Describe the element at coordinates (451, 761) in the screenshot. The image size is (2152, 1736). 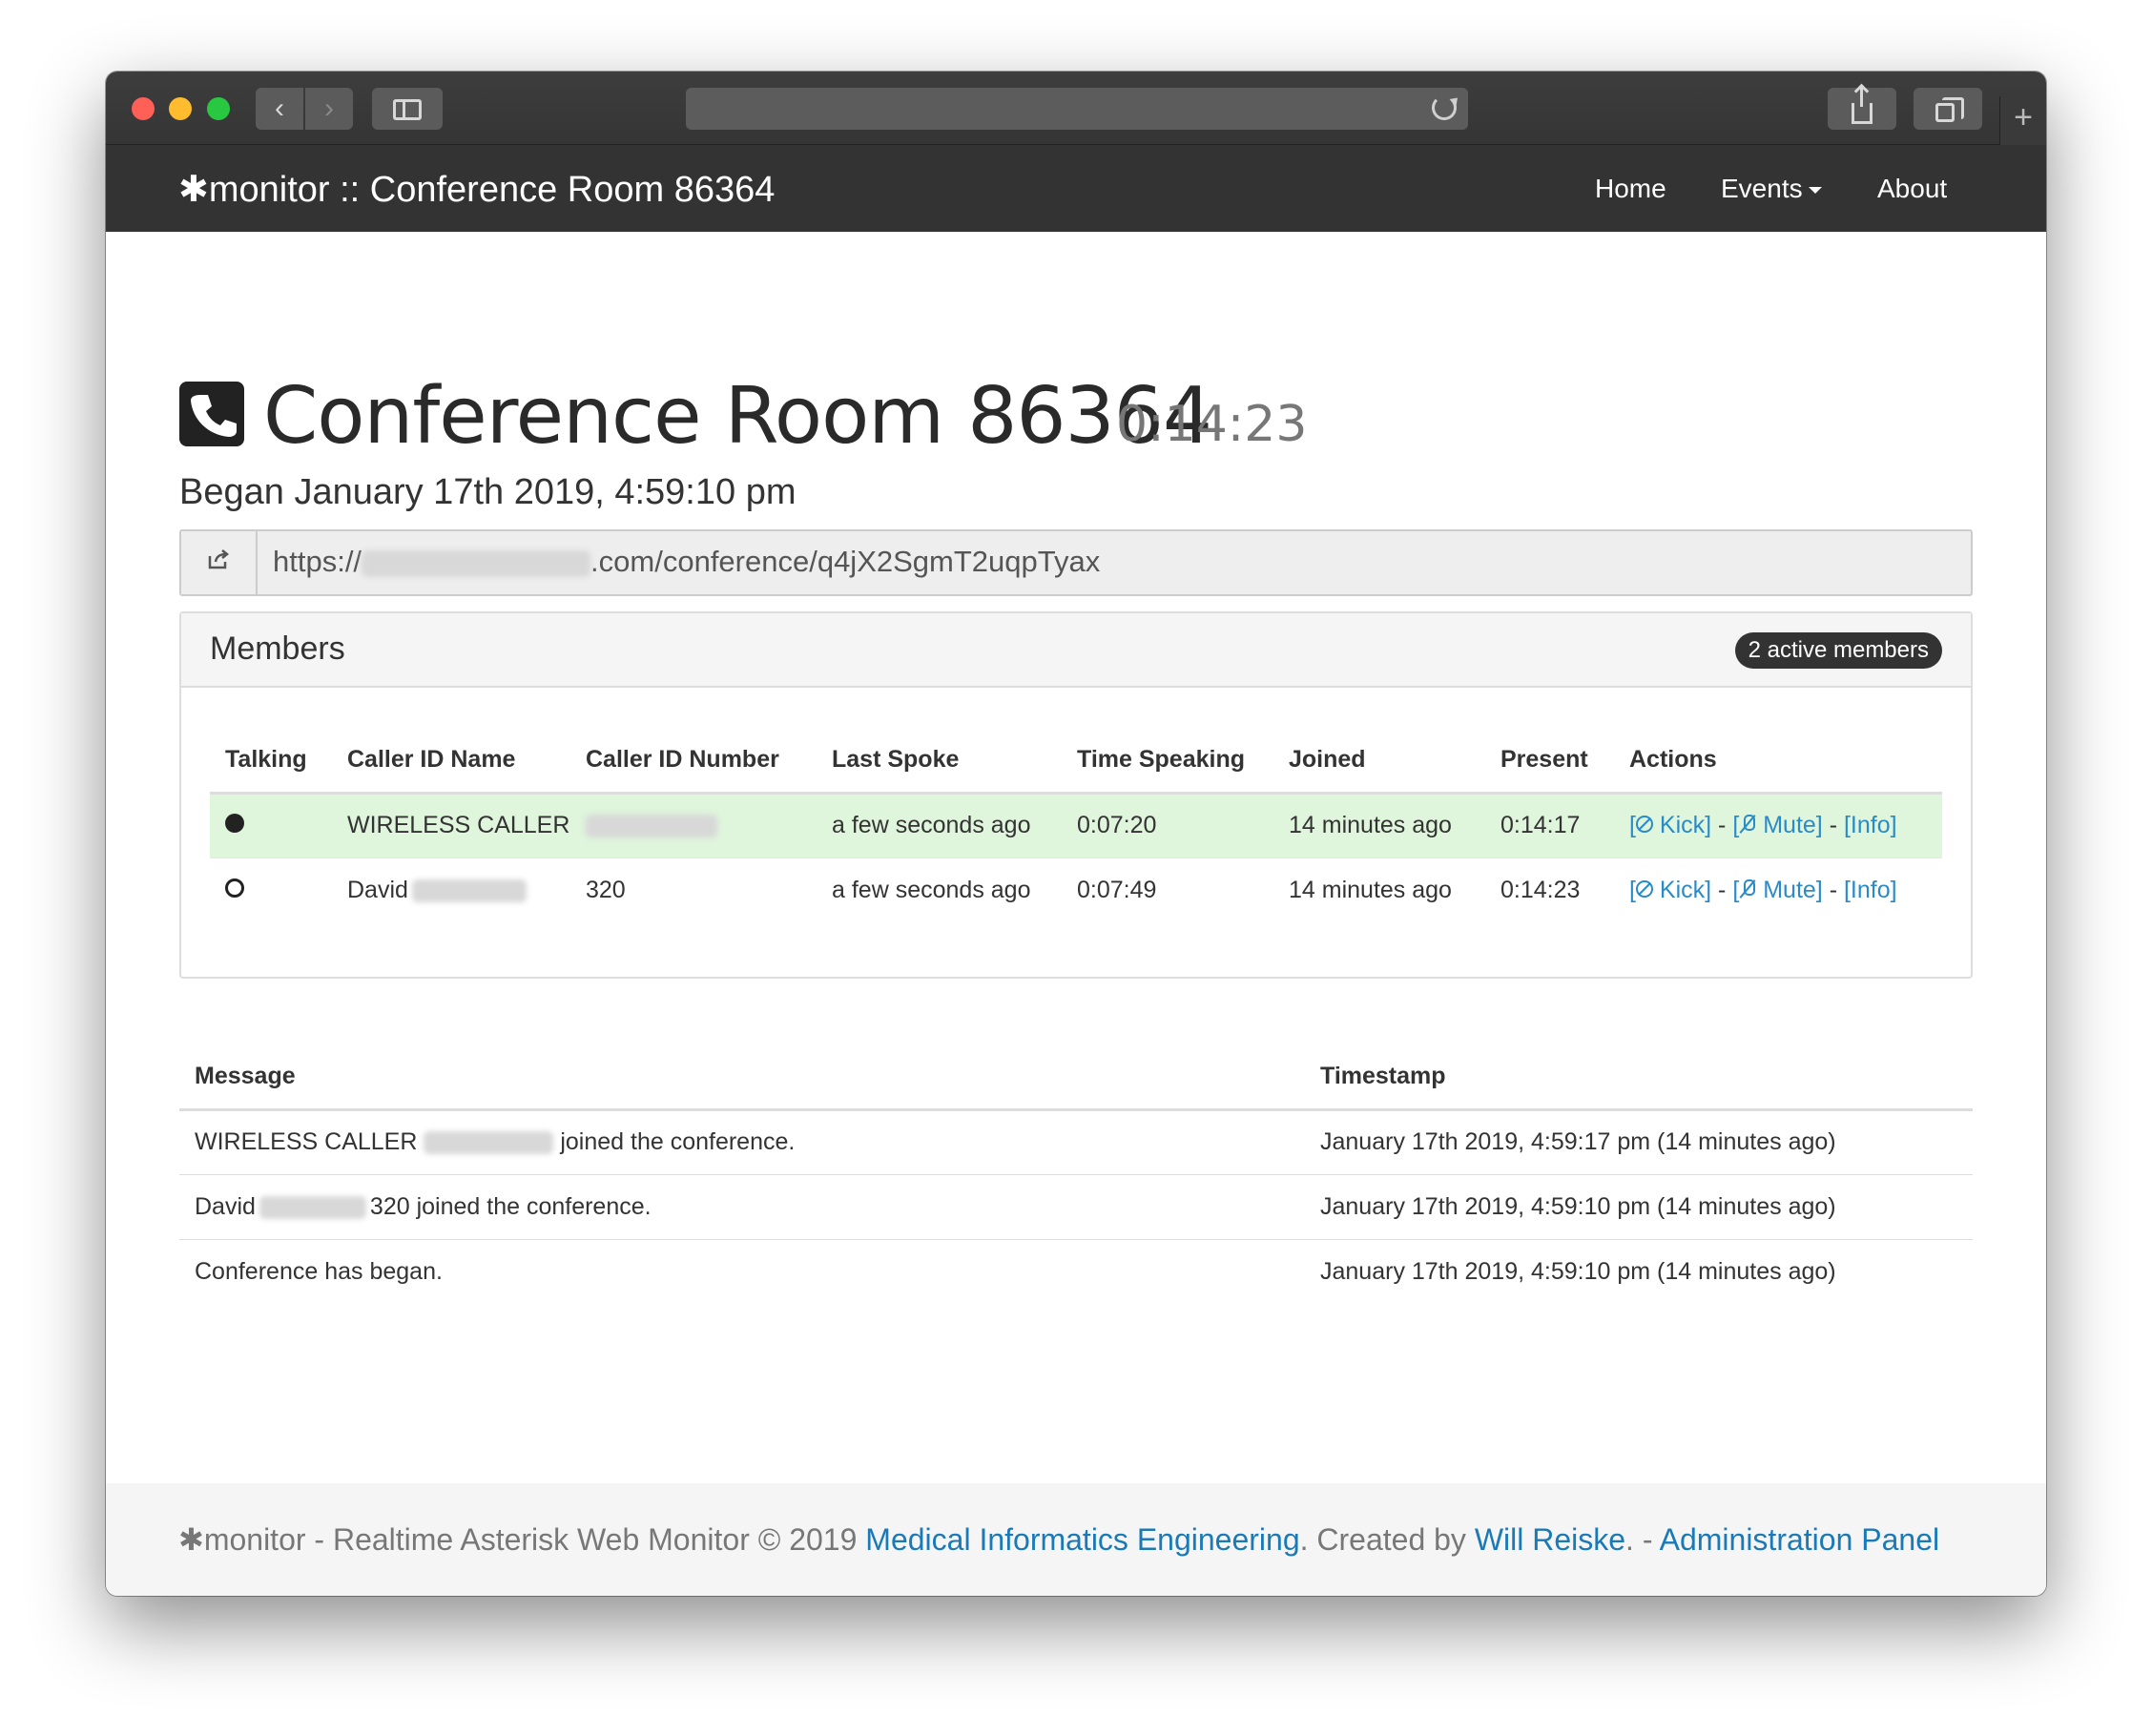
I see `col-caller-id-name: Caller ID Name` at that location.